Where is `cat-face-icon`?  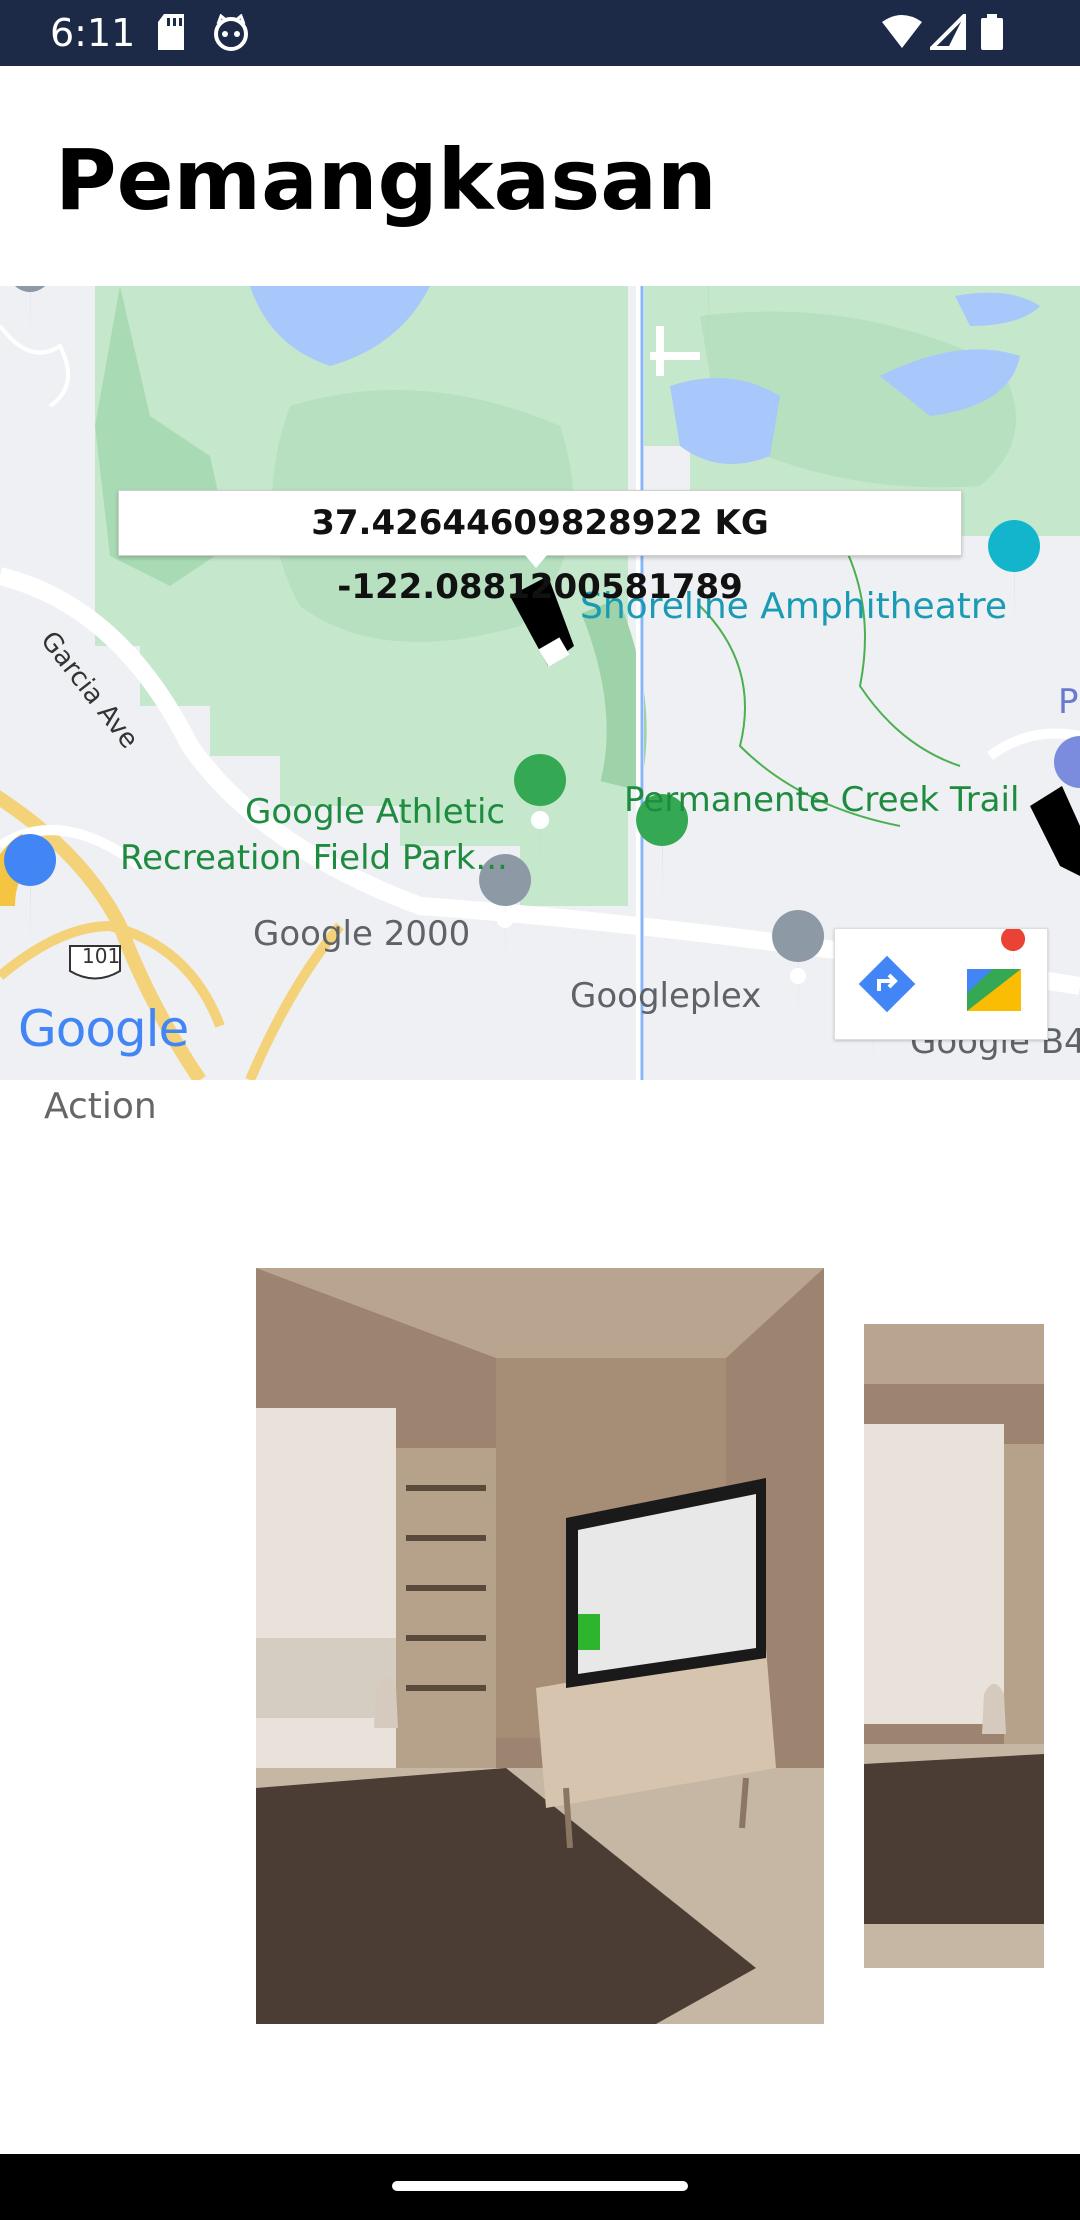 cat-face-icon is located at coordinates (231, 32).